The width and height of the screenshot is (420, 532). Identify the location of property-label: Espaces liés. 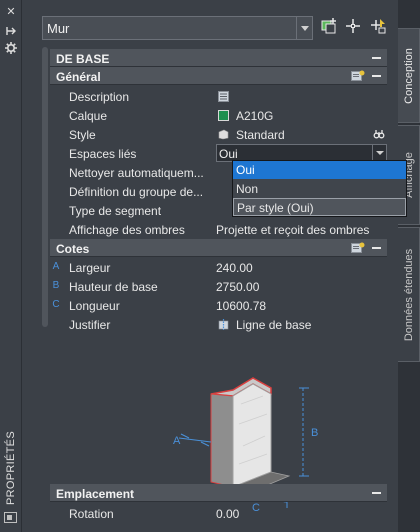
(103, 154).